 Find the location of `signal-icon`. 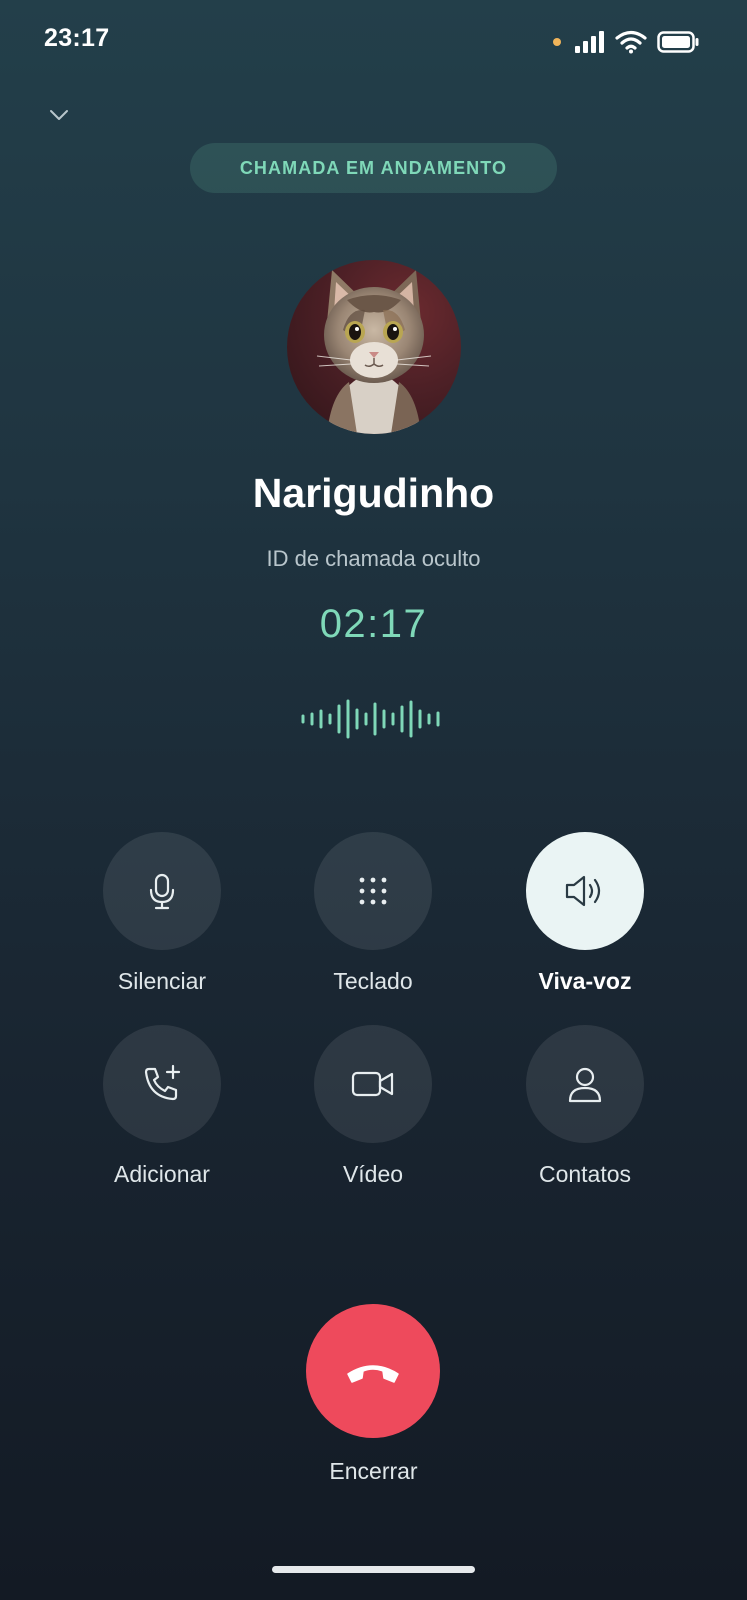

signal-icon is located at coordinates (589, 42).